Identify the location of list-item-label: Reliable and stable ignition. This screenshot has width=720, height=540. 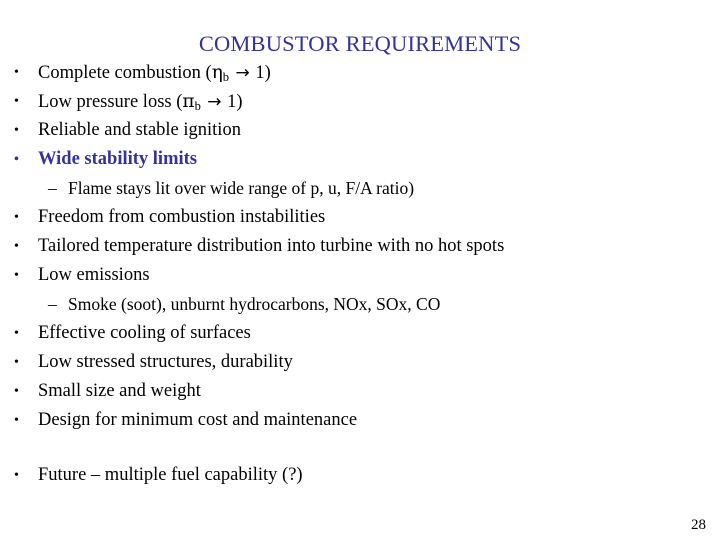
(139, 130).